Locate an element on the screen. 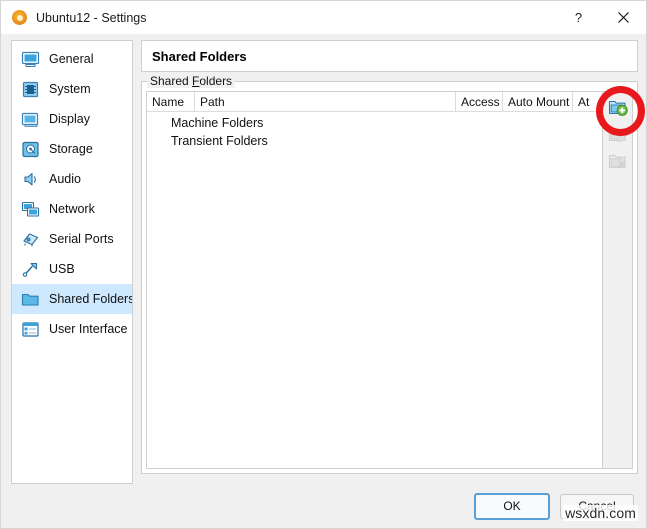 The image size is (647, 529). column-header-auto-mount: Auto Mount is located at coordinates (538, 101).